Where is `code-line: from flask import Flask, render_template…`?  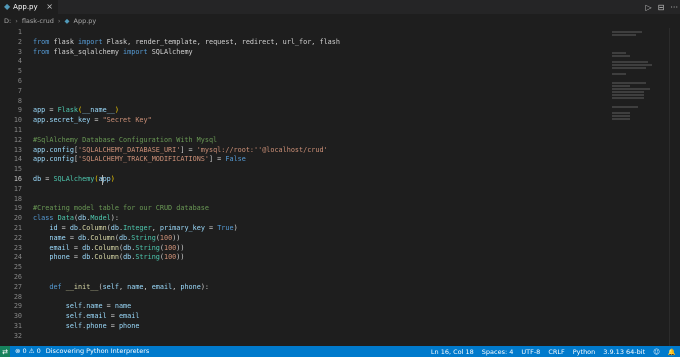
code-line: from flask import Flask, render_template… is located at coordinates (318, 43).